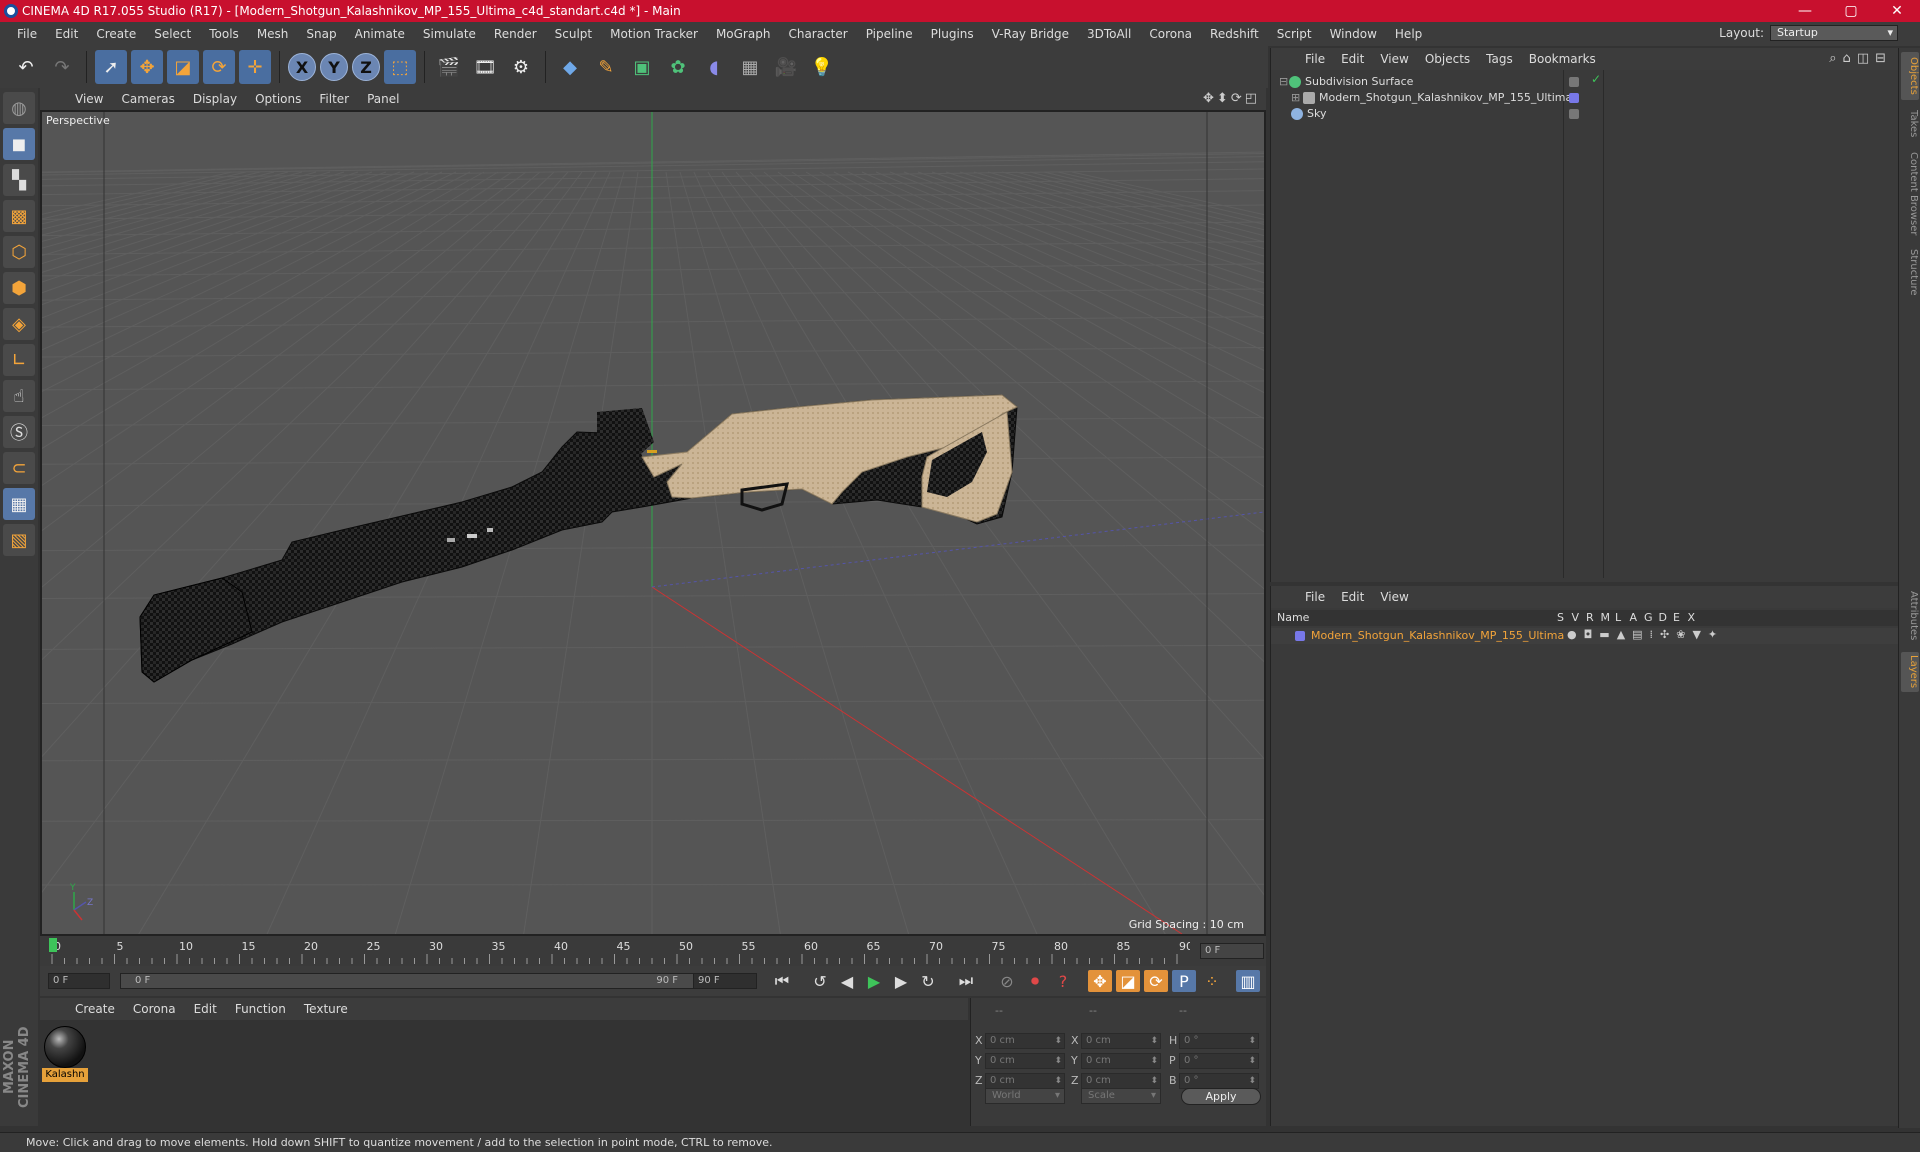 The image size is (1920, 1152). What do you see at coordinates (219, 67) in the screenshot?
I see `rotate-tool-icon: ⟳` at bounding box center [219, 67].